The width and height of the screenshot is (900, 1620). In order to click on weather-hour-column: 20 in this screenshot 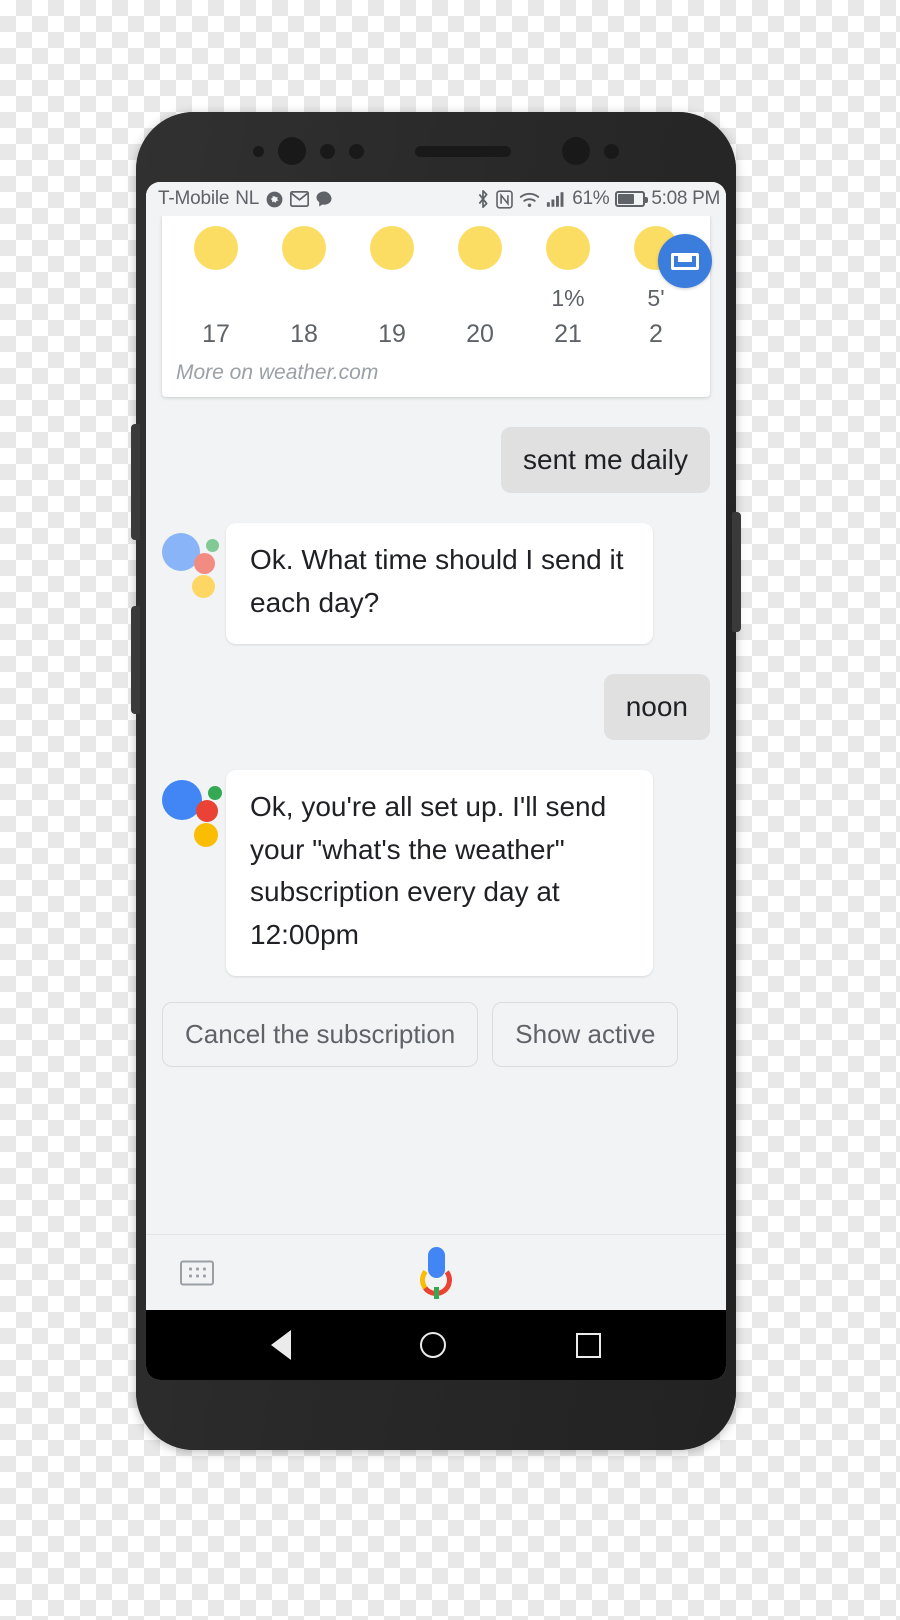, I will do `click(480, 287)`.